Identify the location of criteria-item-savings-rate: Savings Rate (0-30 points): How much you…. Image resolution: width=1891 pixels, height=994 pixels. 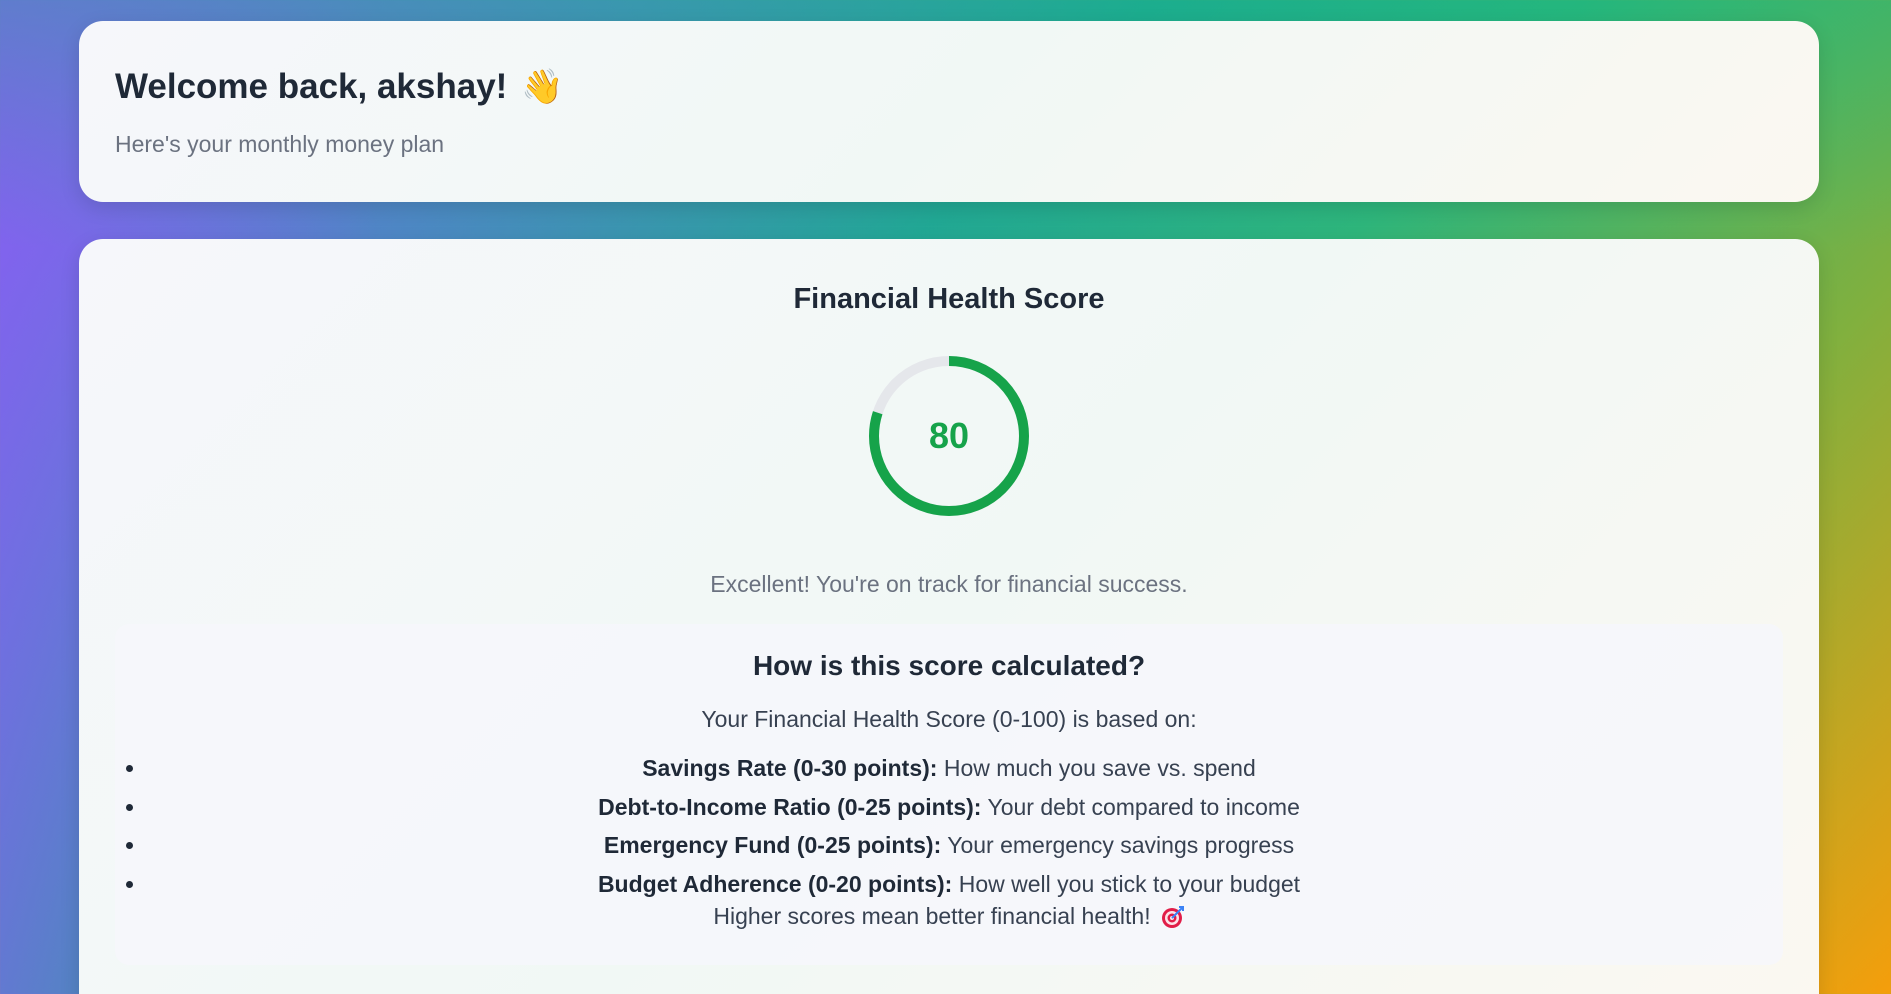
(965, 768).